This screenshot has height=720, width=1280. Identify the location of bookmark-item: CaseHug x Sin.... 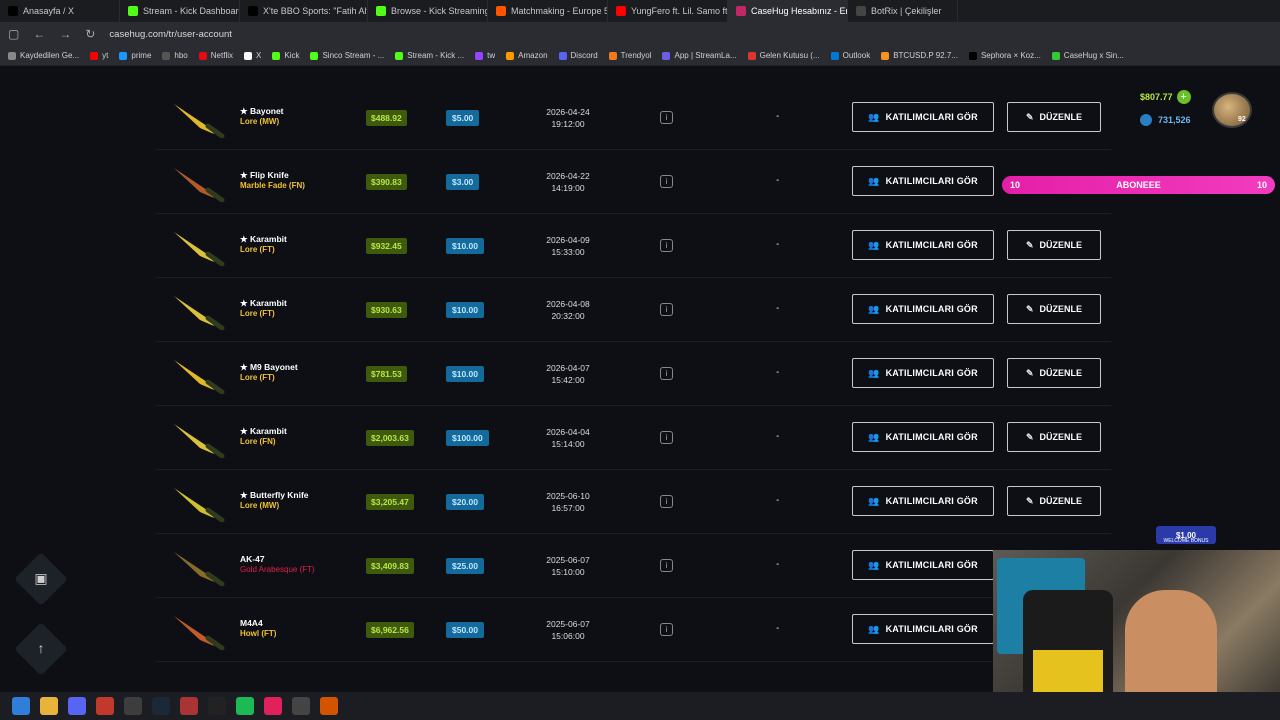
(1087, 55).